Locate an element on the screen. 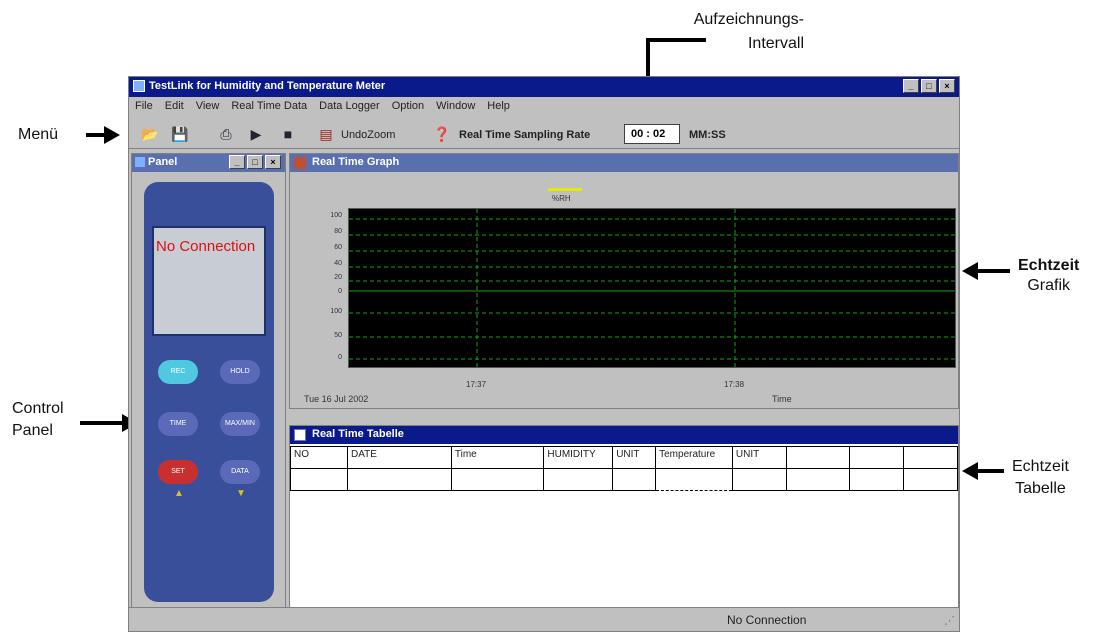  panel-icon is located at coordinates (140, 162).